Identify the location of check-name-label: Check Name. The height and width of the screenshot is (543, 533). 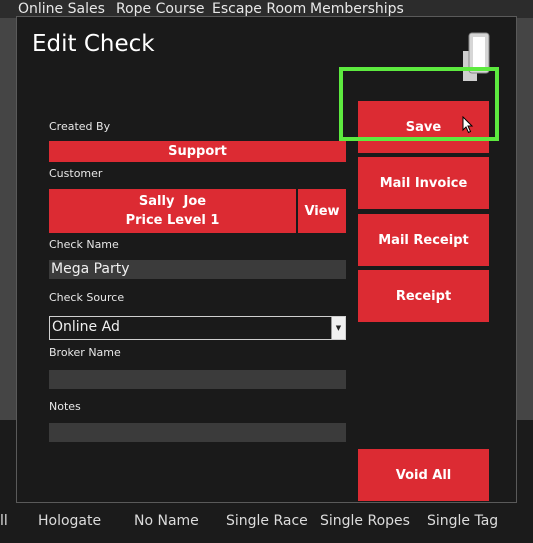
(84, 244).